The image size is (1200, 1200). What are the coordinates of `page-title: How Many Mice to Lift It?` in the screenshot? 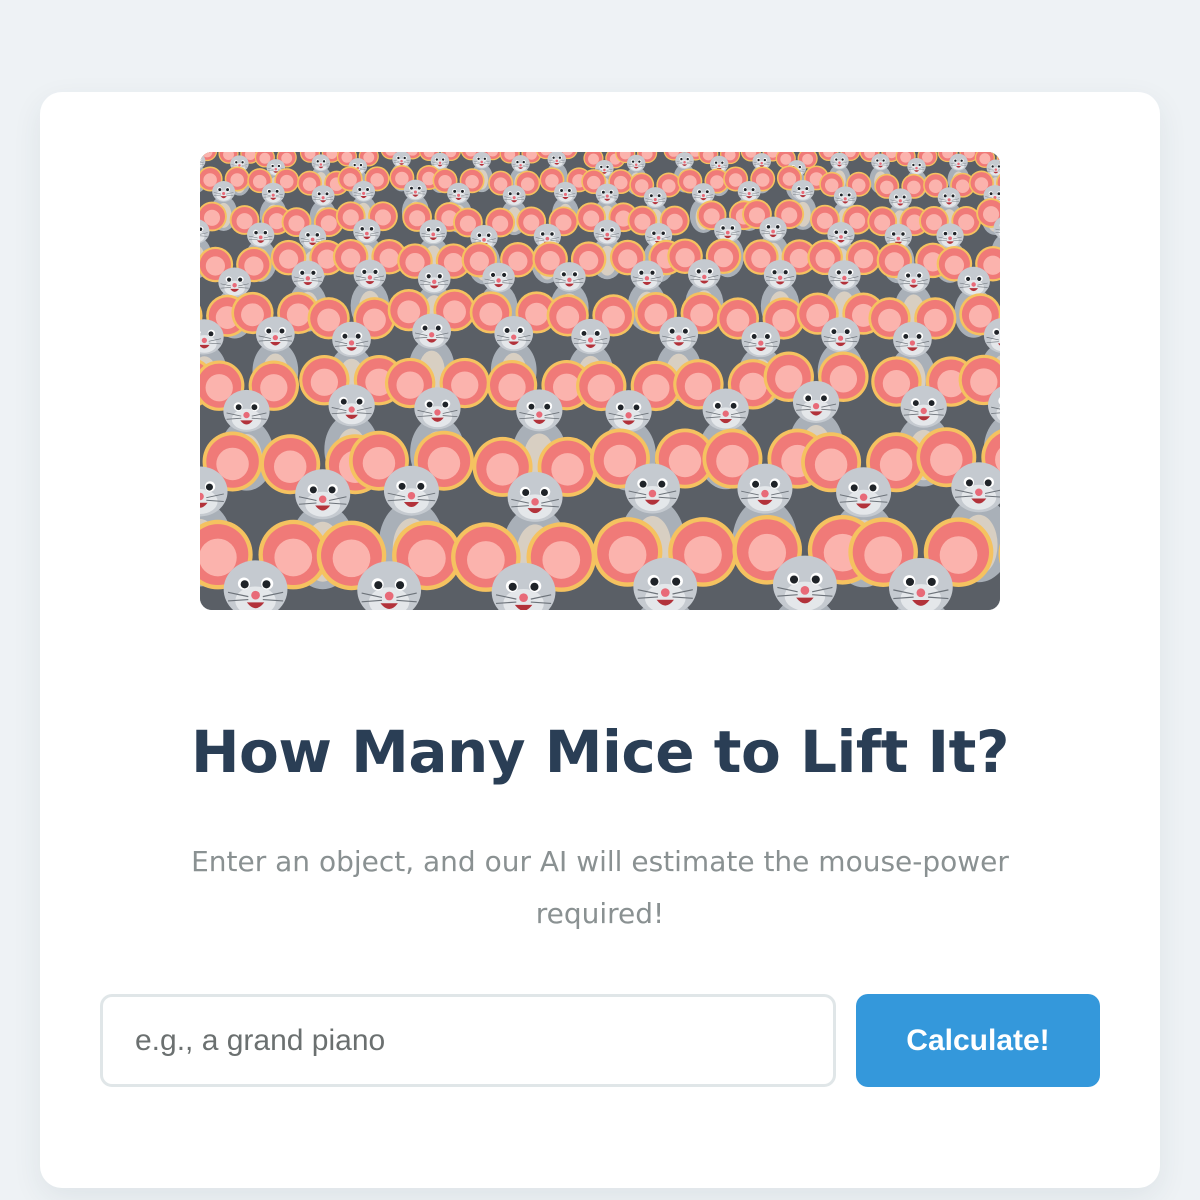 It's located at (600, 752).